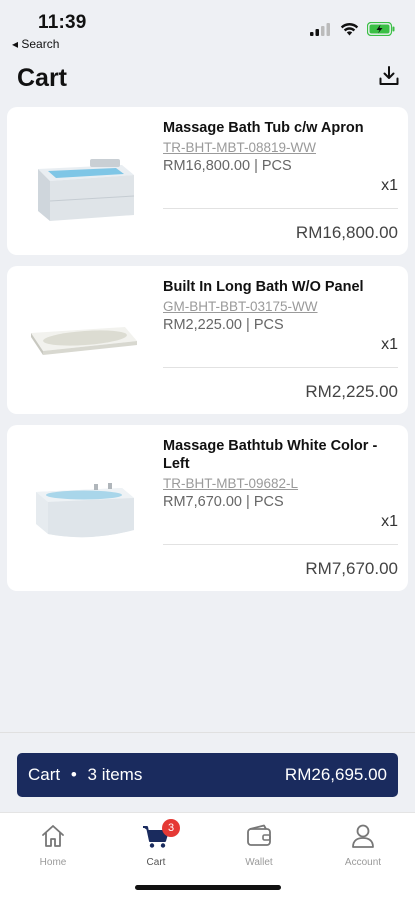 The width and height of the screenshot is (415, 900). I want to click on checkout-button: Cart • 3 items RM26,695.00, so click(207, 775).